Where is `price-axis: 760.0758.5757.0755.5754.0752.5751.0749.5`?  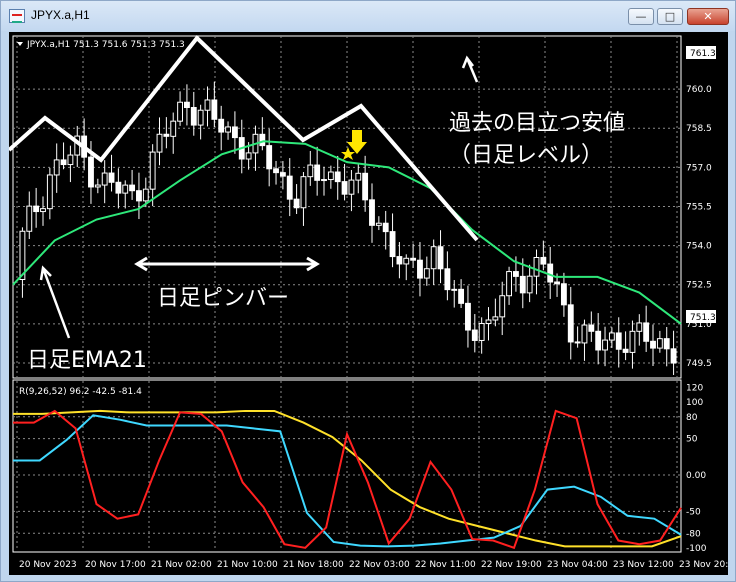 price-axis: 760.0758.5757.0755.5754.0752.5751.0749.5 is located at coordinates (699, 227).